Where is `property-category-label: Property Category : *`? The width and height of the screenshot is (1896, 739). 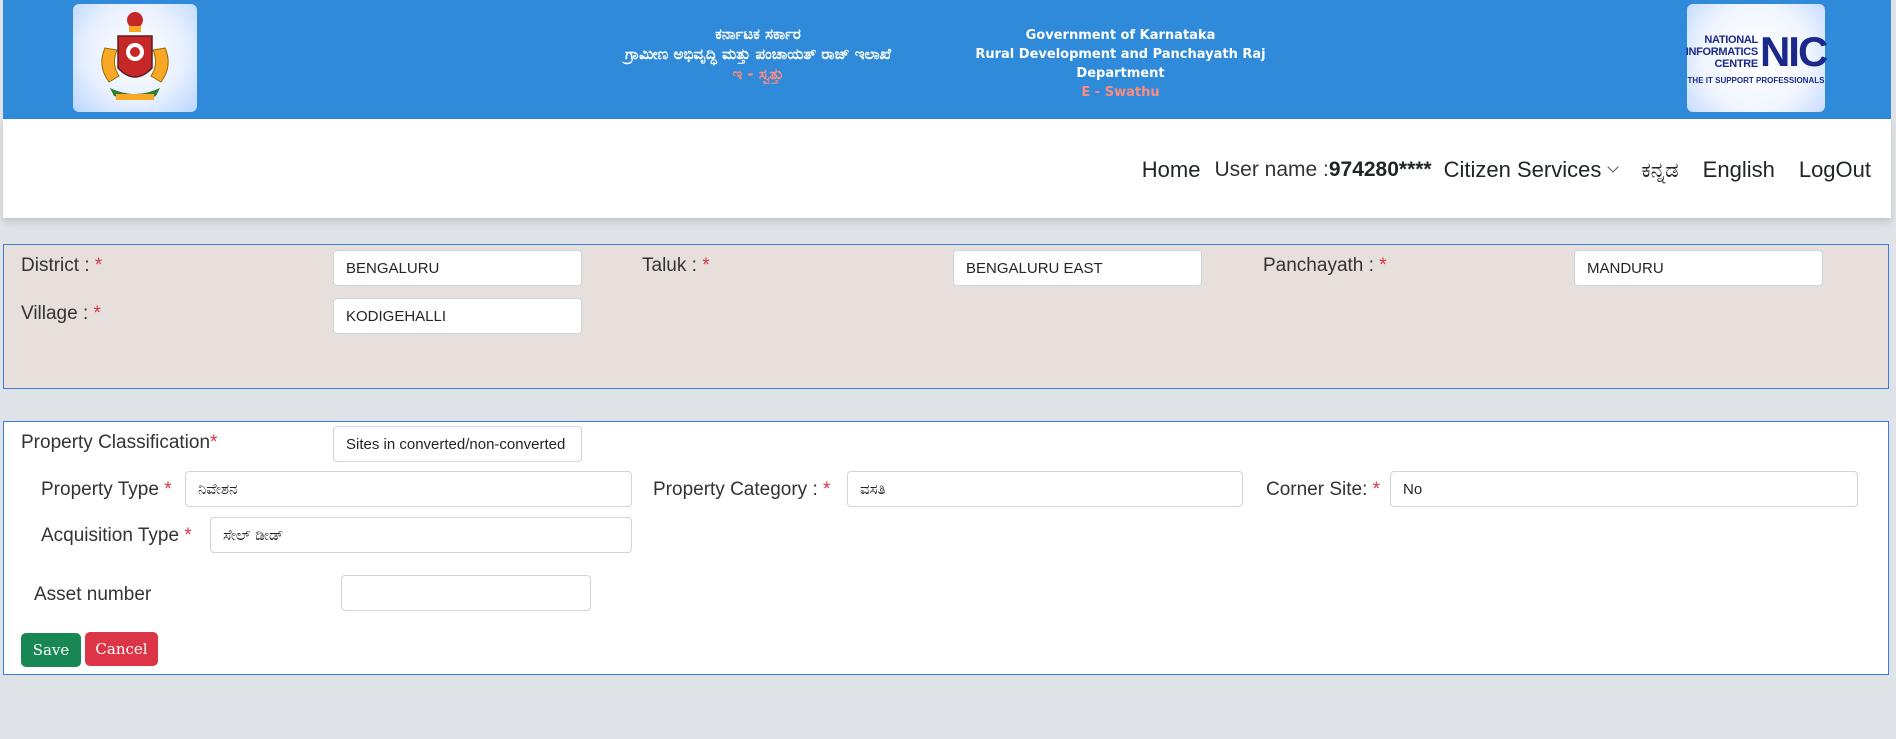
property-category-label: Property Category : * is located at coordinates (742, 489).